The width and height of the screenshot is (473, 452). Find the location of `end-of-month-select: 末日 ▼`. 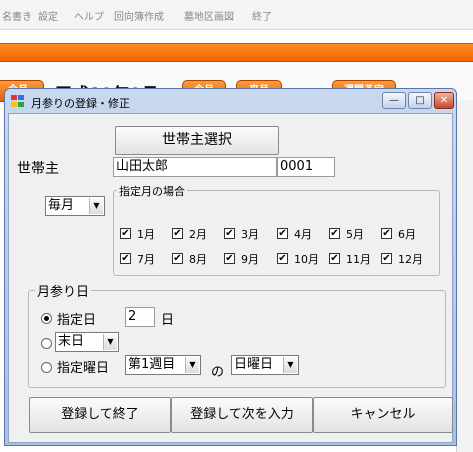

end-of-month-select: 末日 ▼ is located at coordinates (87, 342).